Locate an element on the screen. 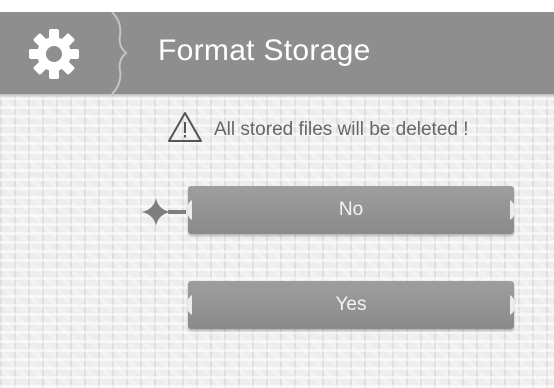 The width and height of the screenshot is (554, 388). page-title: Format Storage is located at coordinates (264, 50).